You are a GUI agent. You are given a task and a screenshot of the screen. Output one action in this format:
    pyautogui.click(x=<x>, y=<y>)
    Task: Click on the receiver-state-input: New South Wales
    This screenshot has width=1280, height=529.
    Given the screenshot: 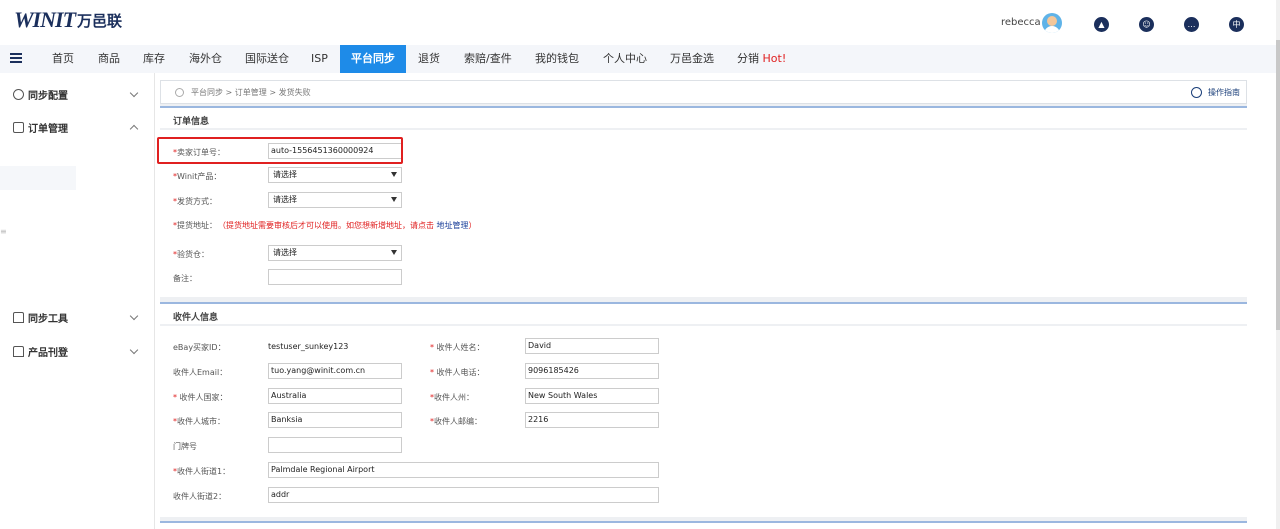 What is the action you would take?
    pyautogui.click(x=592, y=396)
    